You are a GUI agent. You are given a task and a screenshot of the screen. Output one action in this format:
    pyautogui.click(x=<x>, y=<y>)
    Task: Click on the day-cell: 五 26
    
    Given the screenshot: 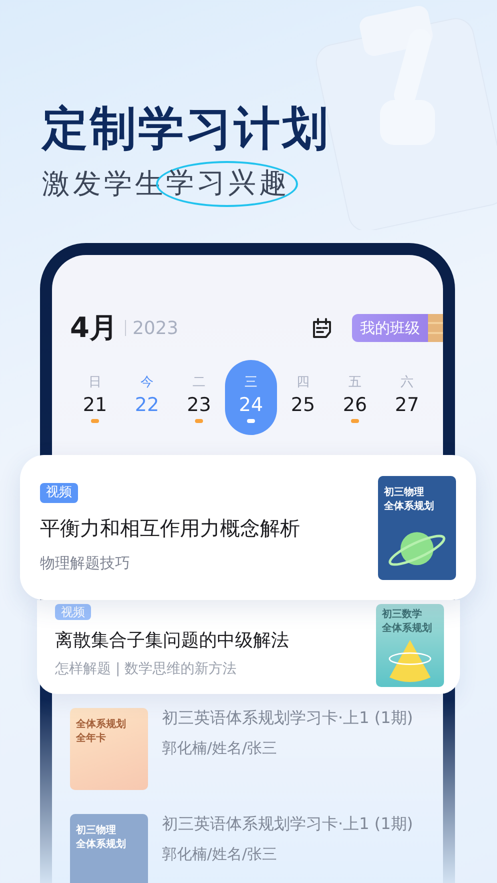 What is the action you would take?
    pyautogui.click(x=355, y=397)
    